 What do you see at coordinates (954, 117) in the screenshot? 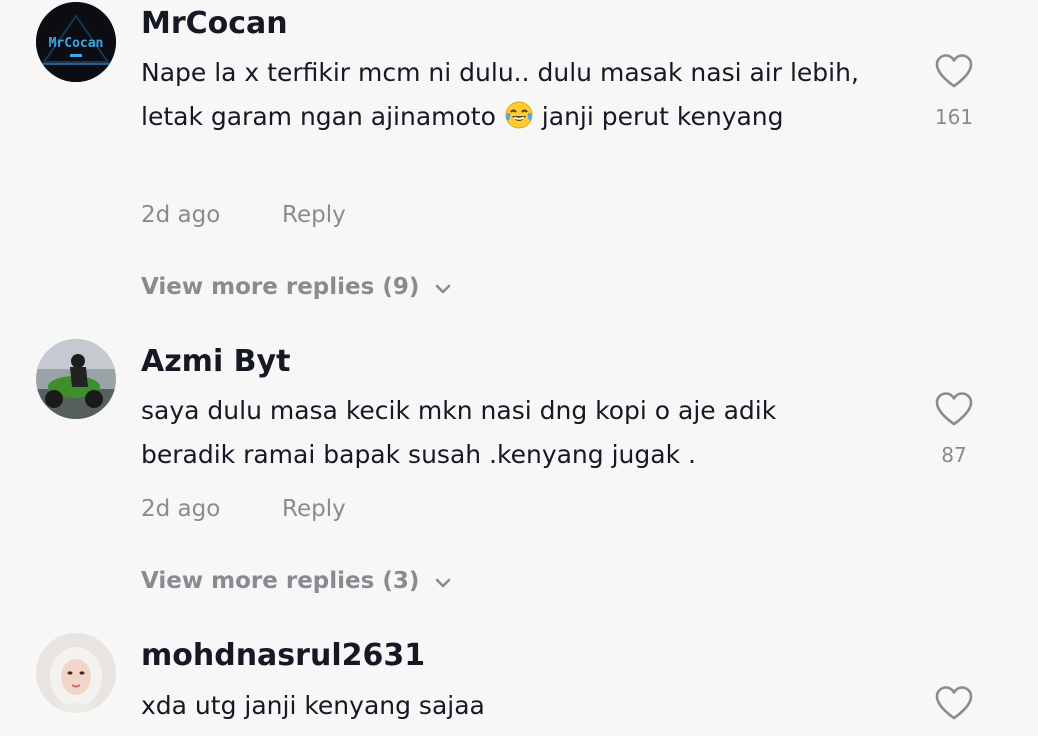
I see `like-count: 161` at bounding box center [954, 117].